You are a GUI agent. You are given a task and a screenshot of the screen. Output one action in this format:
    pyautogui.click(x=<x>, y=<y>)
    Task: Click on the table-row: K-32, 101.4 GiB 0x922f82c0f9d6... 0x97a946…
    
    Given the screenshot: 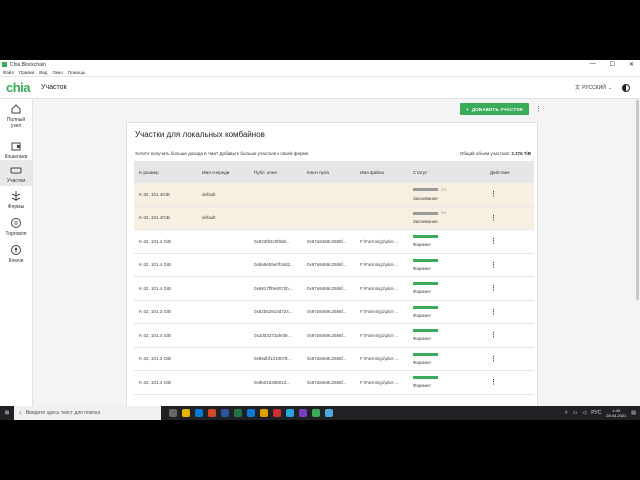 What is the action you would take?
    pyautogui.click(x=334, y=242)
    